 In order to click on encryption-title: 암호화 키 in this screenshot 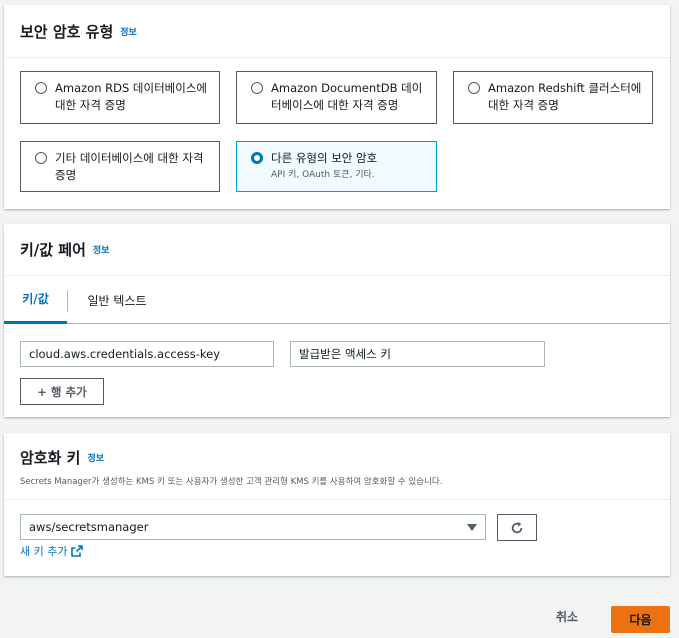, I will do `click(50, 458)`.